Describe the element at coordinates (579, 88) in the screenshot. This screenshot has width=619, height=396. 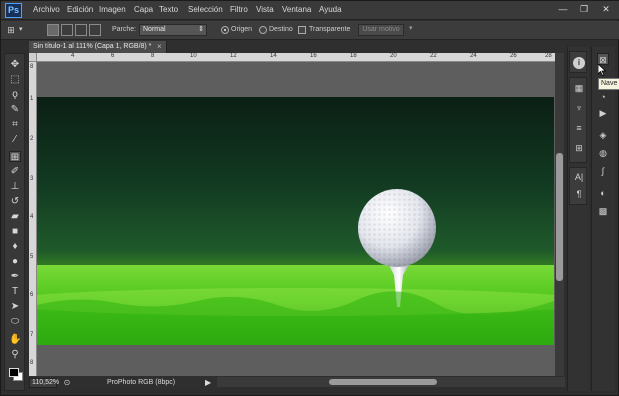
I see `histogram-icon: ▦` at that location.